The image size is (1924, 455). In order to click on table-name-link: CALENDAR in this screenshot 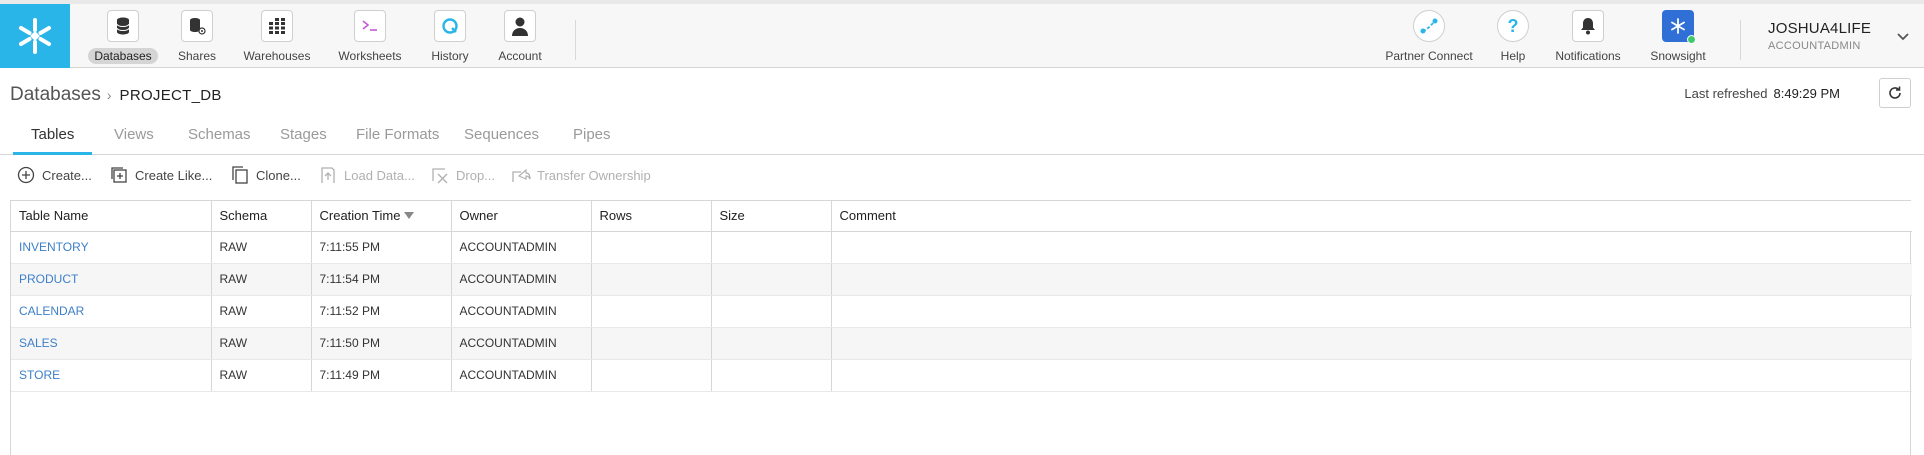, I will do `click(111, 311)`.